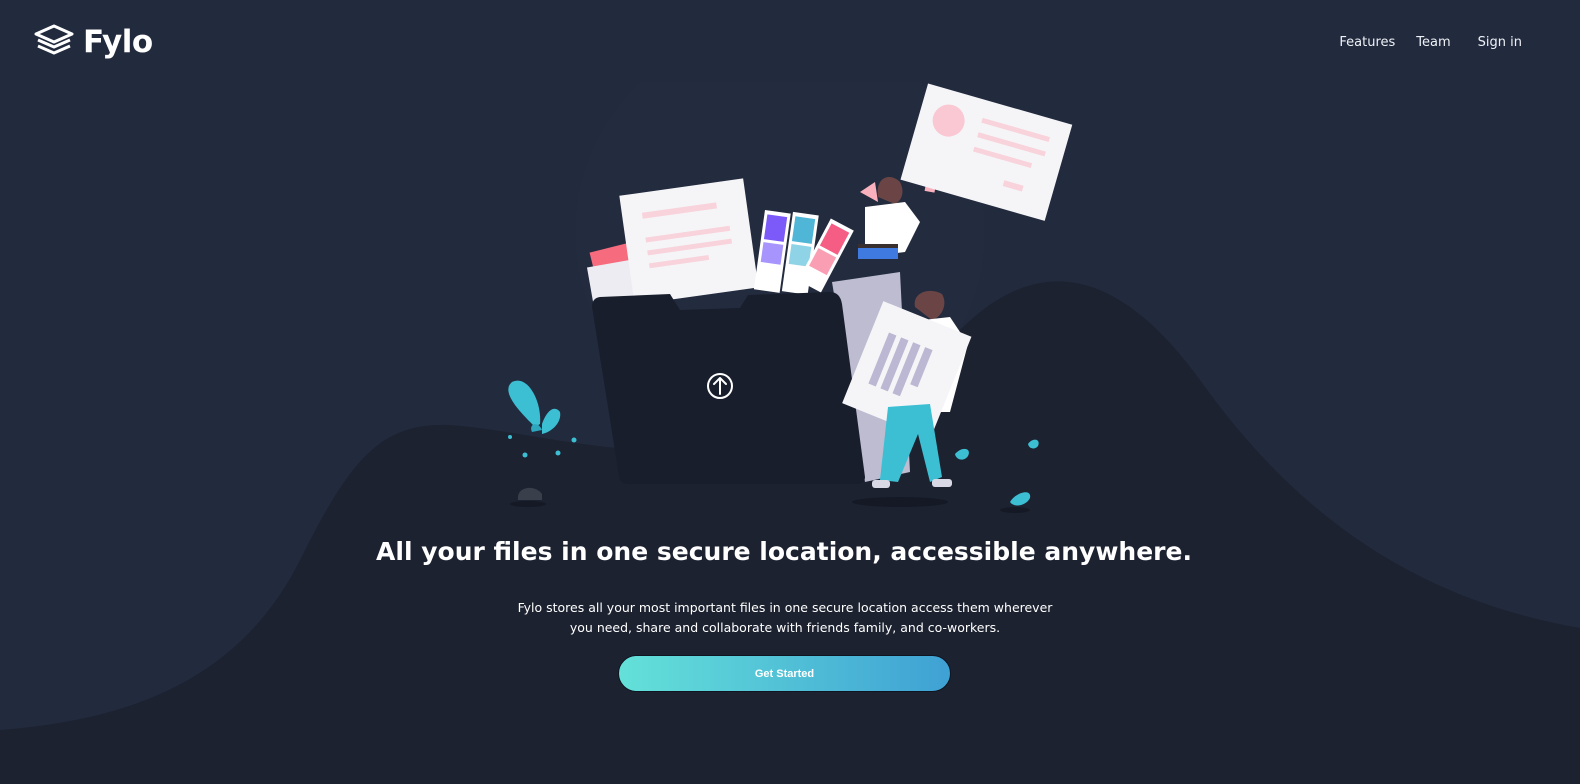  What do you see at coordinates (1367, 42) in the screenshot?
I see `nav-link-features: Features` at bounding box center [1367, 42].